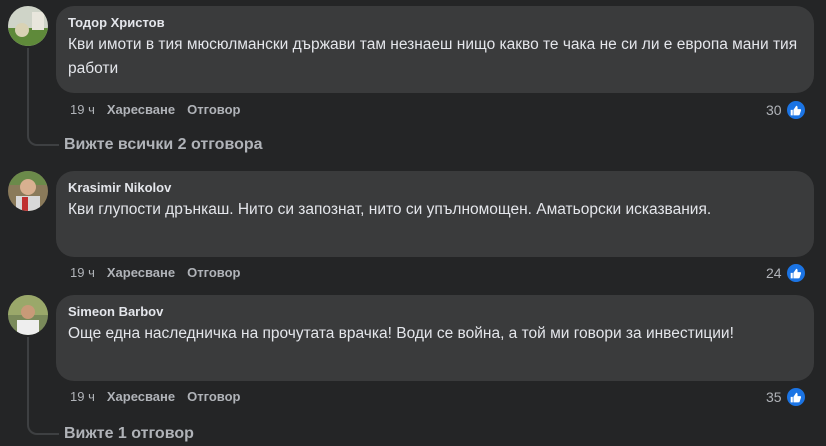 The image size is (826, 446). Describe the element at coordinates (163, 145) in the screenshot. I see `view-replies-link: Вижте всички 2 отговора` at that location.